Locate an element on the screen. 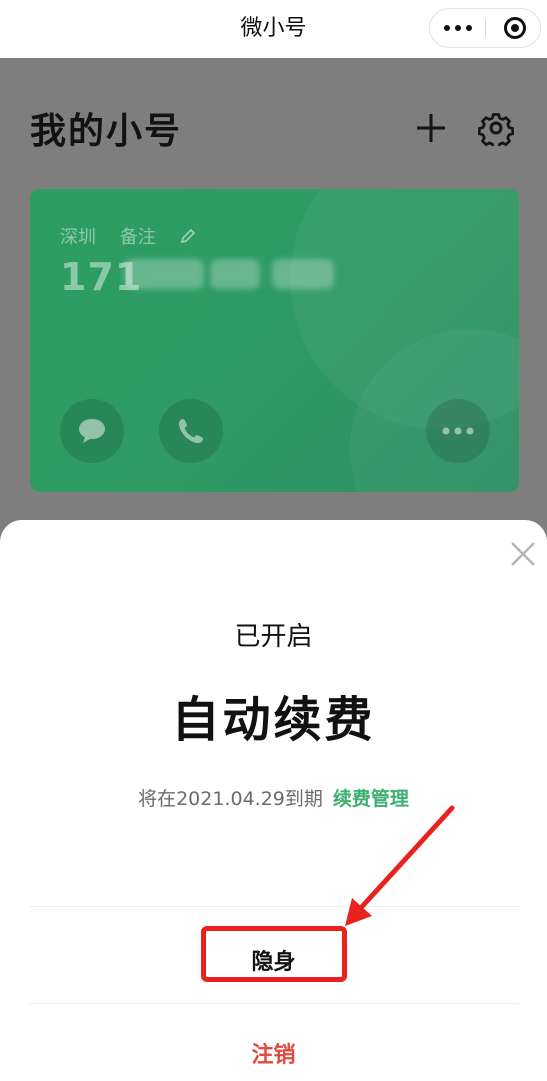 The height and width of the screenshot is (1081, 547). card-note-label: 备注 is located at coordinates (137, 237).